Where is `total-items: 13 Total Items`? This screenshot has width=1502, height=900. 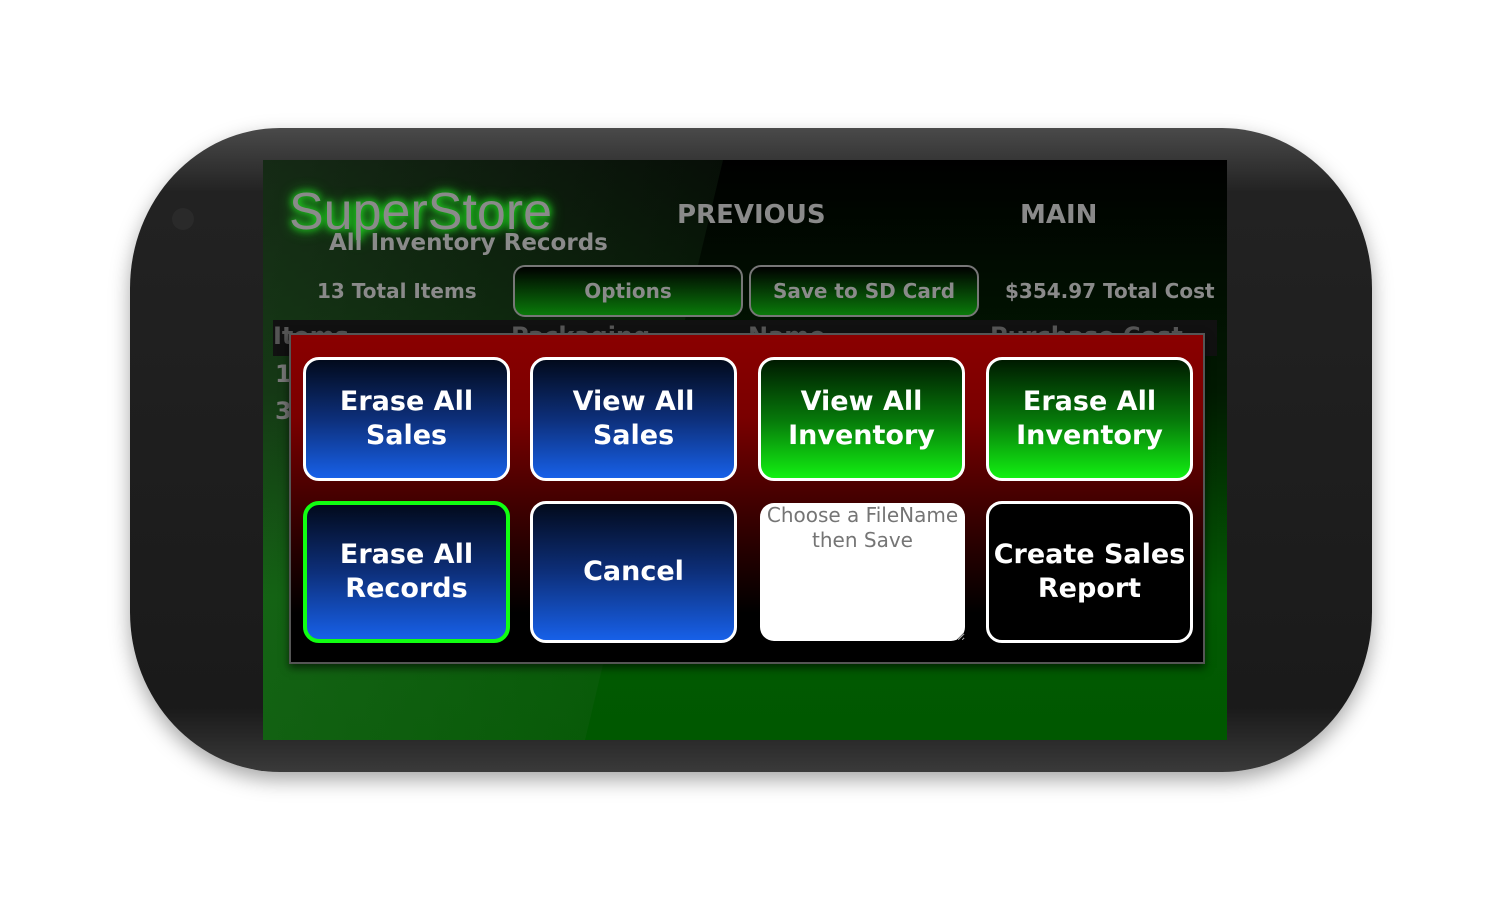 total-items: 13 Total Items is located at coordinates (397, 291).